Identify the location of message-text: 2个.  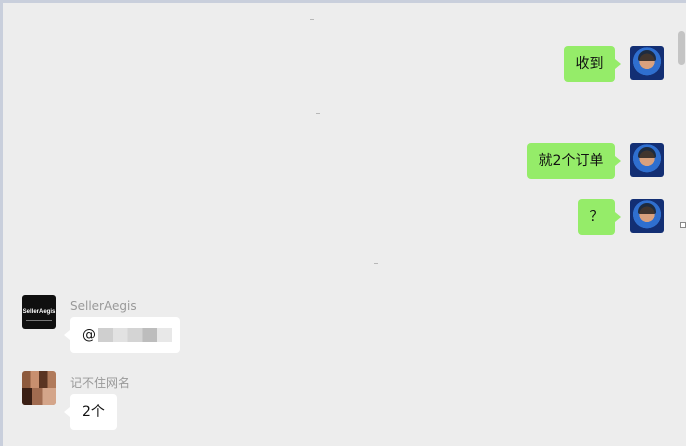
(93, 412).